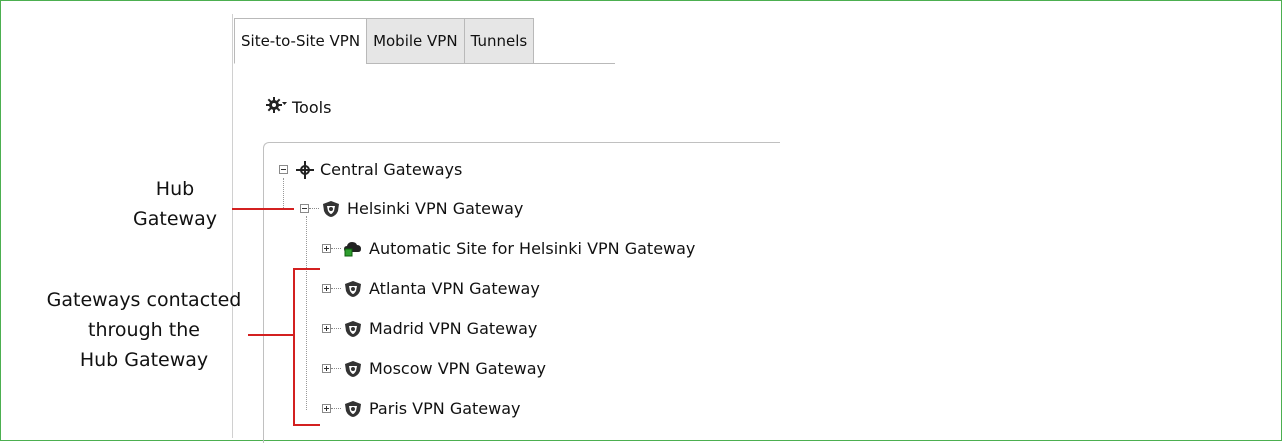 The height and width of the screenshot is (443, 1282). What do you see at coordinates (415, 41) in the screenshot?
I see `tab-mobile-vpn: Mobile VPN` at bounding box center [415, 41].